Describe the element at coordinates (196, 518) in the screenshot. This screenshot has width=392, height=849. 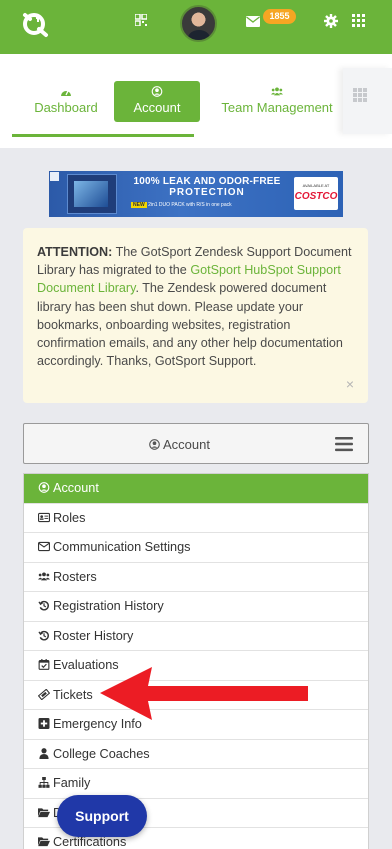
I see `menu-item-roles: Roles` at that location.